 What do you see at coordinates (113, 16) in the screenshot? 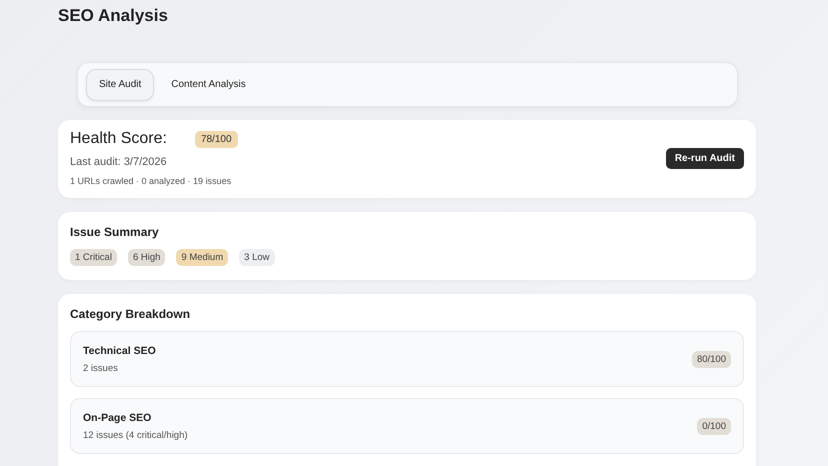
I see `page-title: SEO Analysis` at bounding box center [113, 16].